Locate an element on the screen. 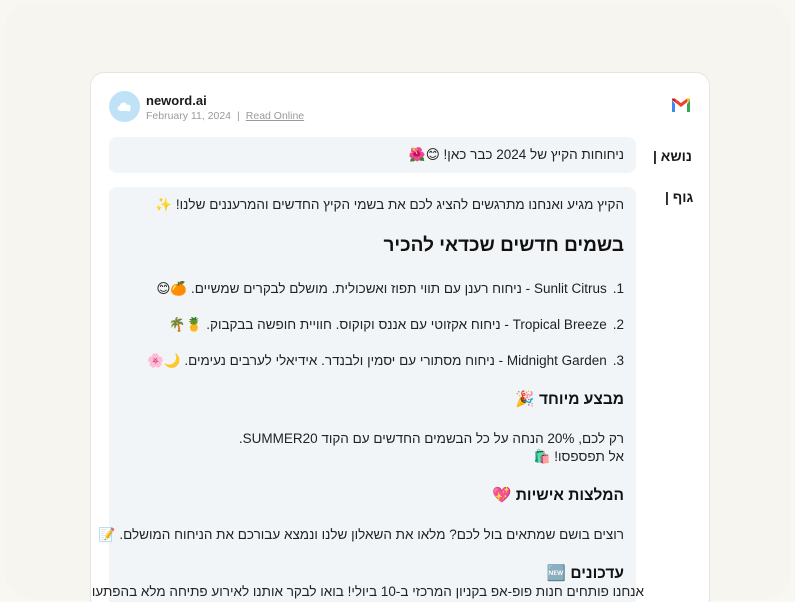 Image resolution: width=795 pixels, height=602 pixels. subject-field: ניחוחות הקיץ של 2024 כבר כאן! 😊🌺 is located at coordinates (372, 155).